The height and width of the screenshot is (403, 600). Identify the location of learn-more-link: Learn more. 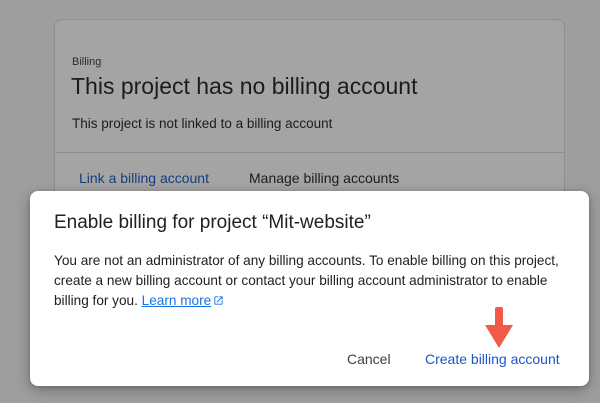
(183, 300).